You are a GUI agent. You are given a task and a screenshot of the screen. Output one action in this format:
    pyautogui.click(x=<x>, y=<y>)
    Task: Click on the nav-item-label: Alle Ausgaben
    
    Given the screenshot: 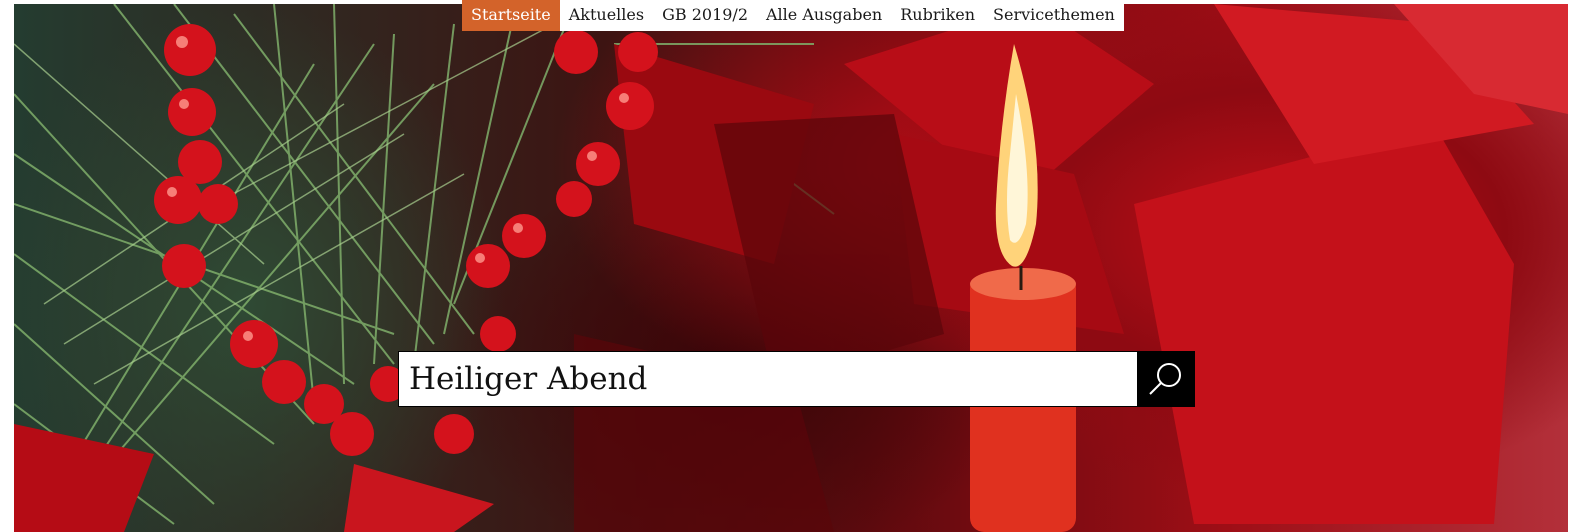 What is the action you would take?
    pyautogui.click(x=824, y=14)
    